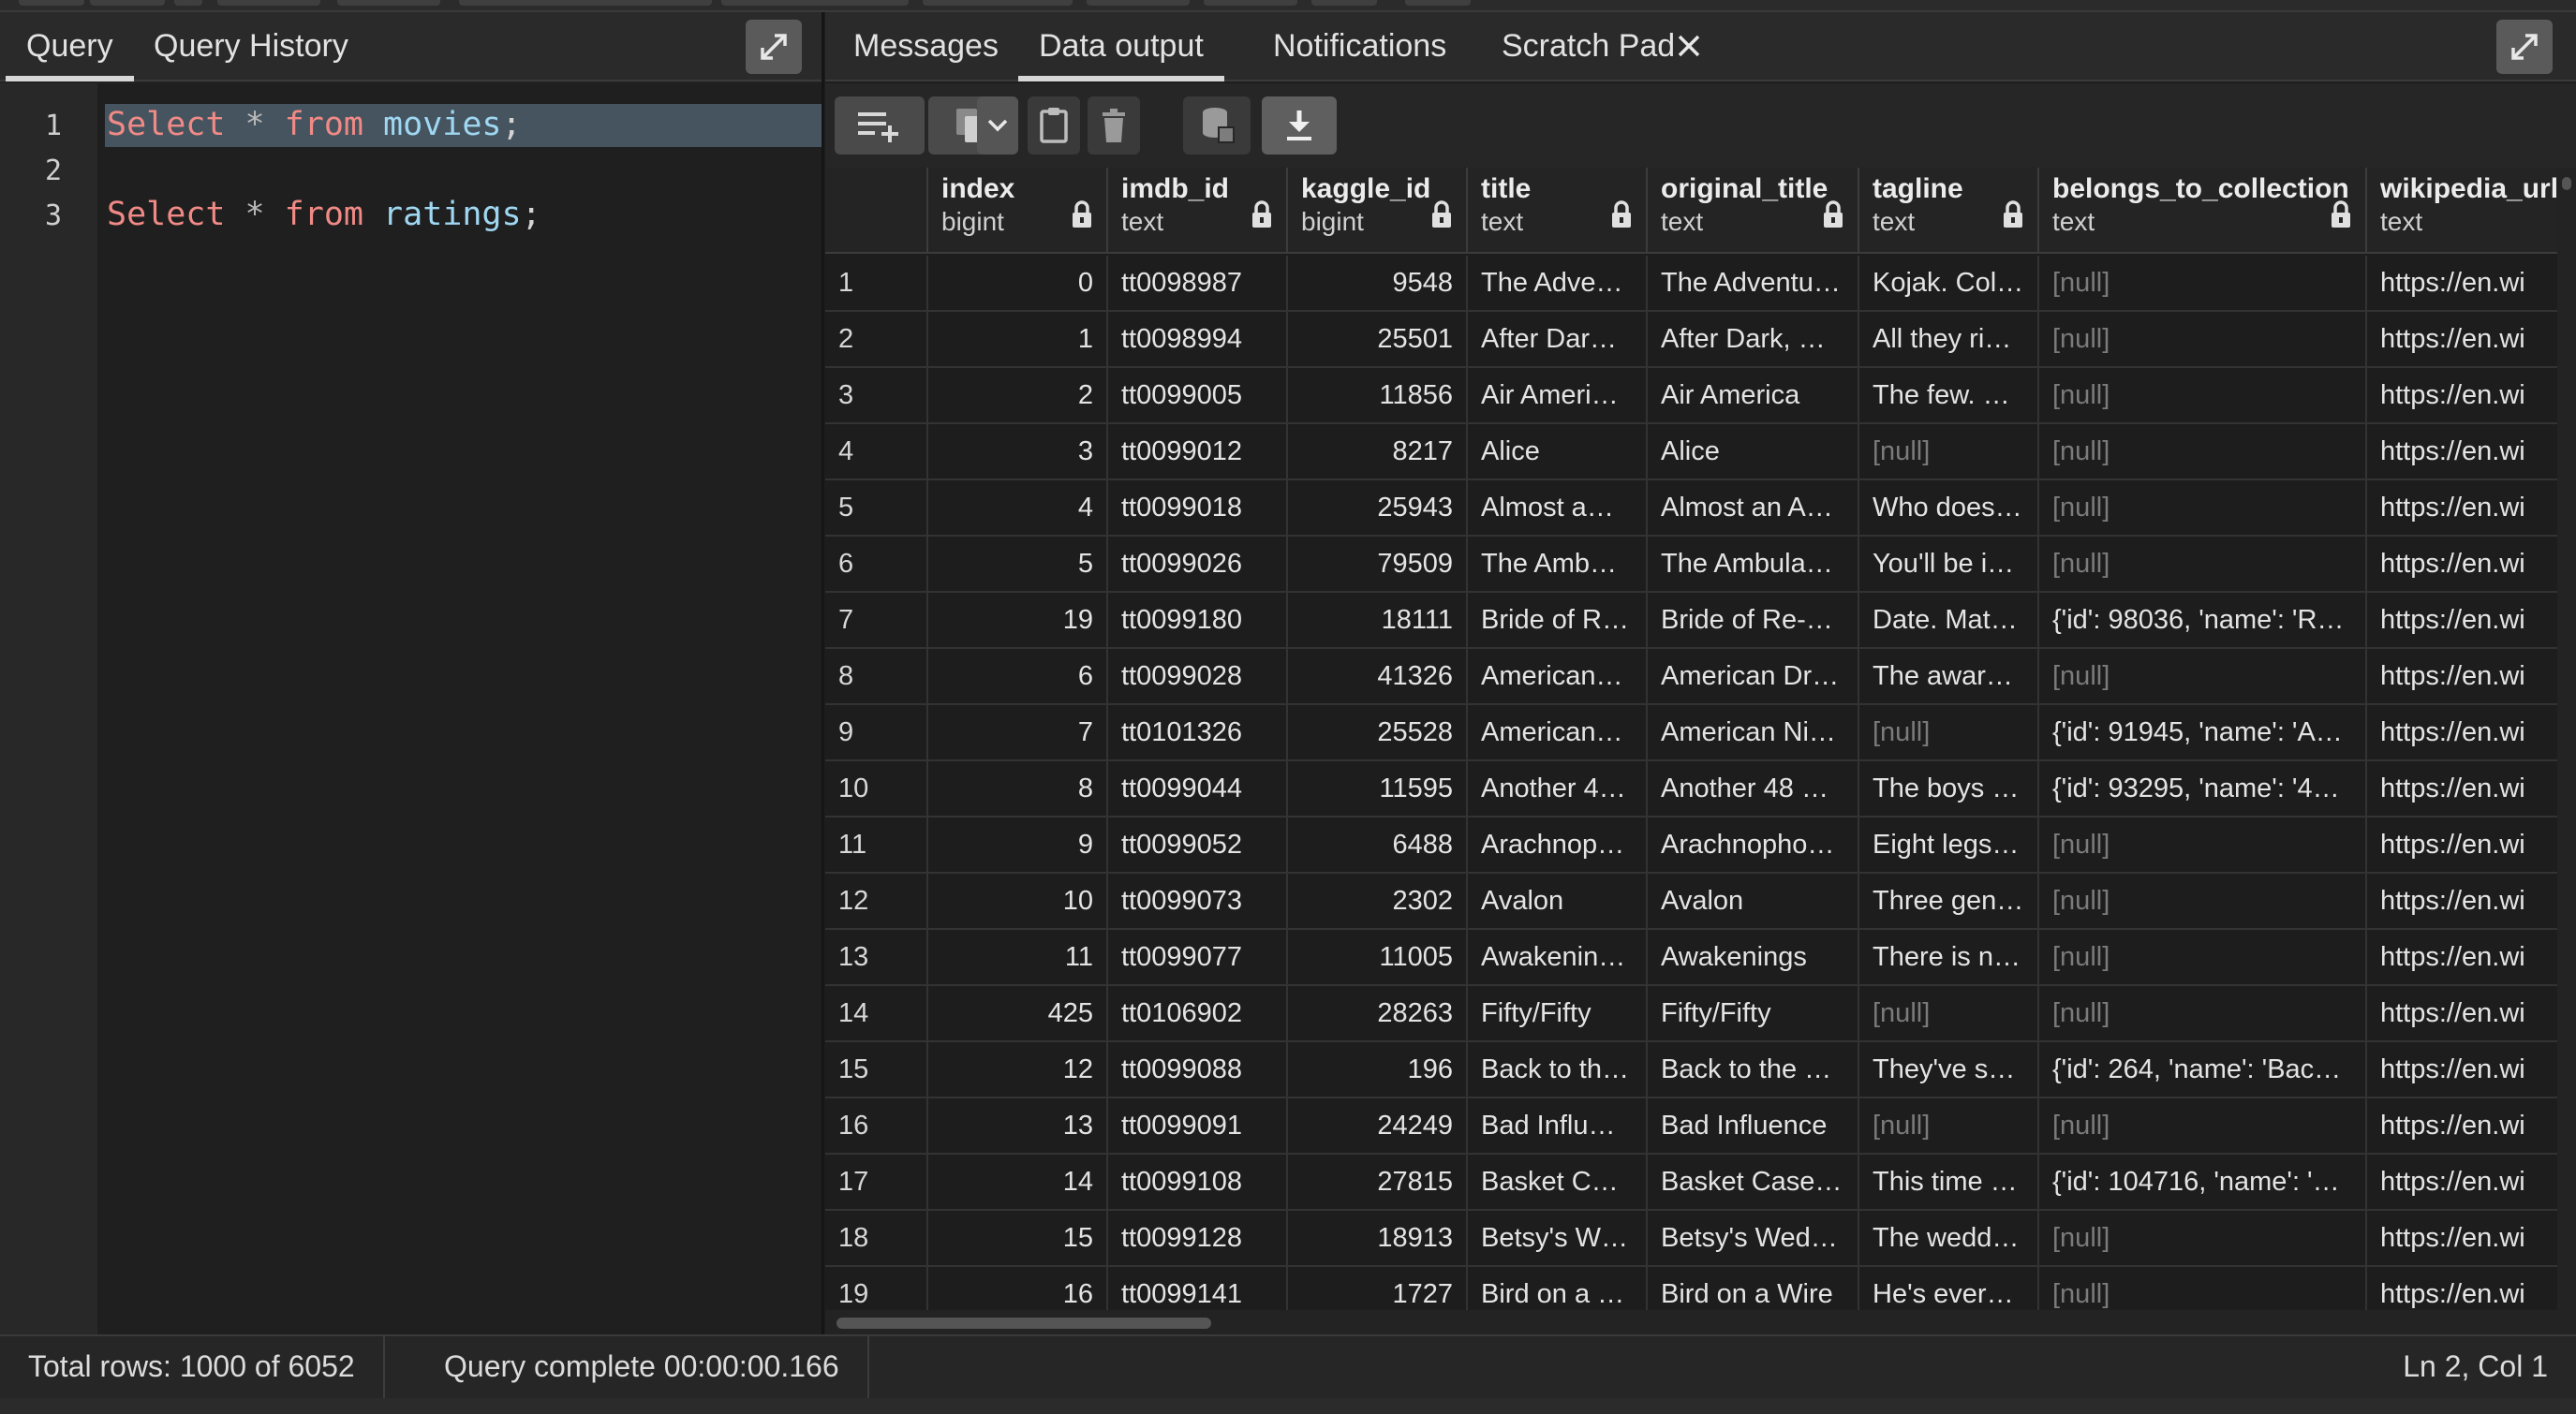 The width and height of the screenshot is (2576, 1414). I want to click on row-number: 1, so click(877, 284).